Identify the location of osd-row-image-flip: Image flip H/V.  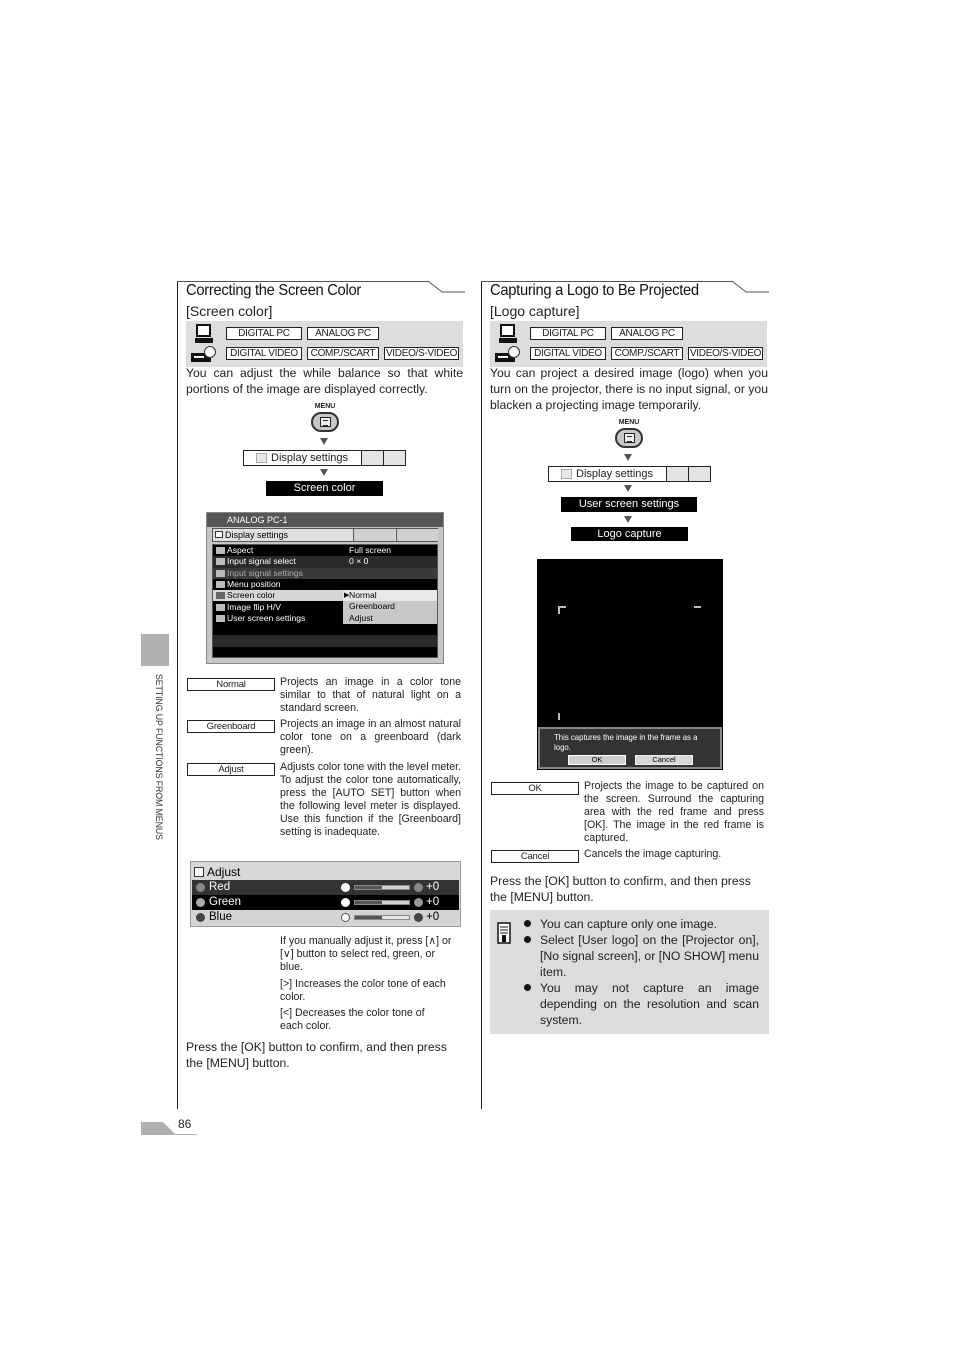
(278, 607).